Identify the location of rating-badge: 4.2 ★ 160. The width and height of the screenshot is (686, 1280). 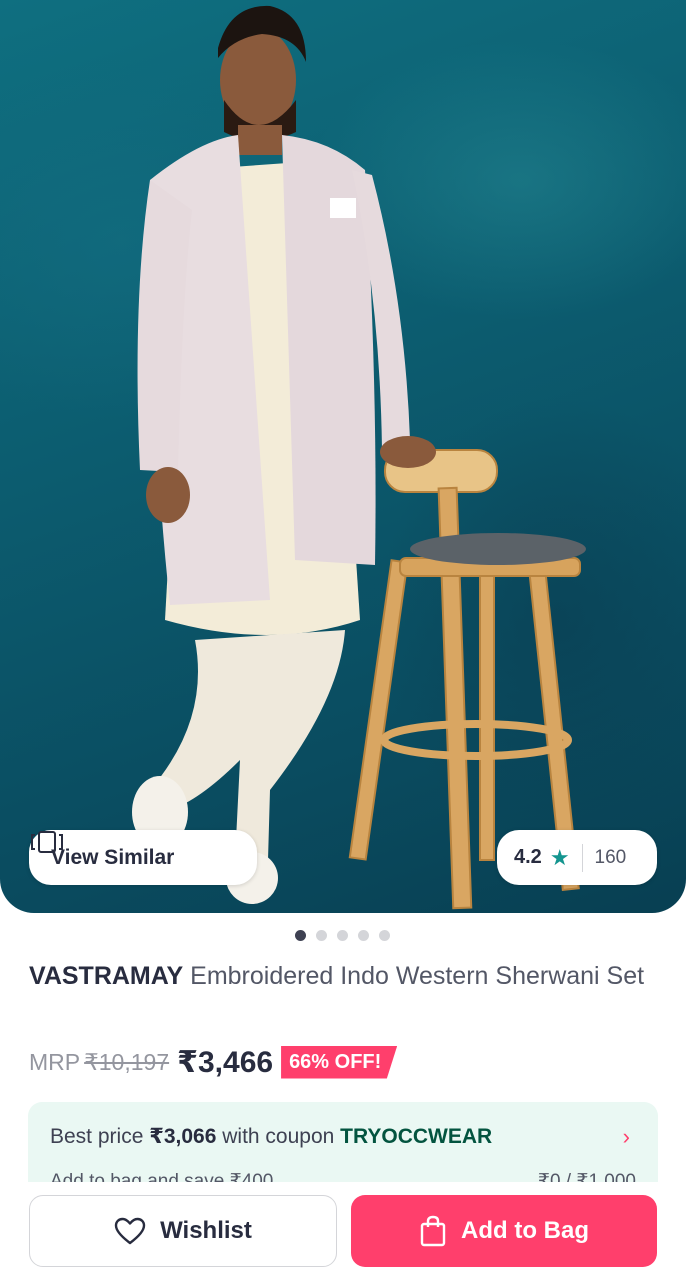
(577, 857).